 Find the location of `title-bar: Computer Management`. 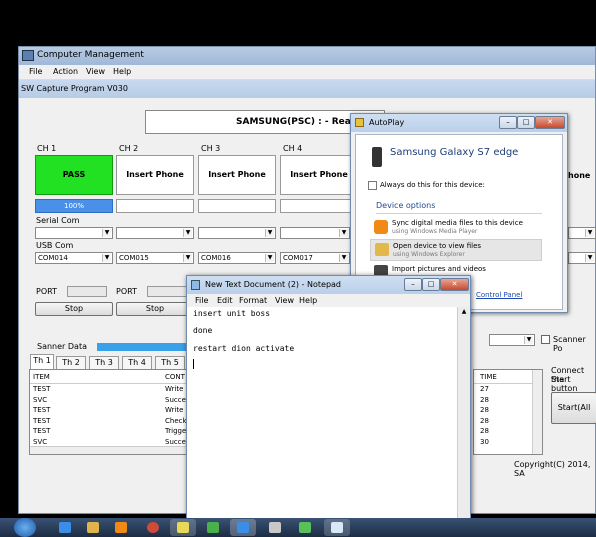

title-bar: Computer Management is located at coordinates (307, 56).